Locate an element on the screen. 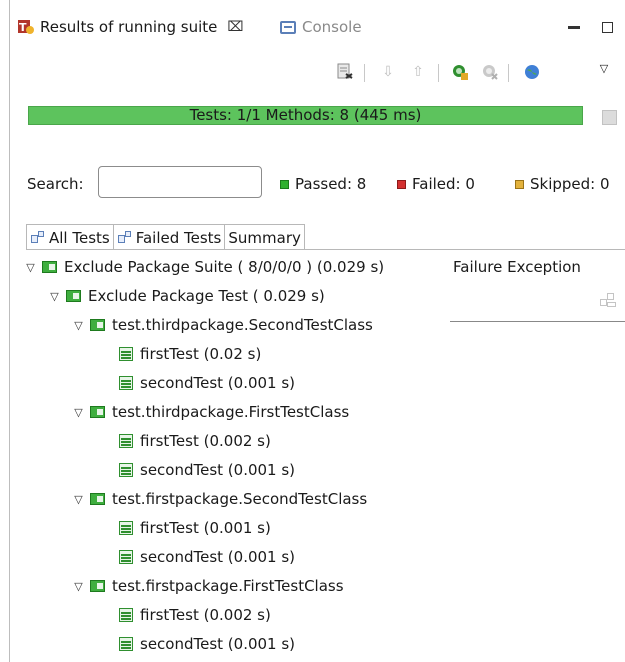  method-label: firstTest (0.02 s) is located at coordinates (201, 354).